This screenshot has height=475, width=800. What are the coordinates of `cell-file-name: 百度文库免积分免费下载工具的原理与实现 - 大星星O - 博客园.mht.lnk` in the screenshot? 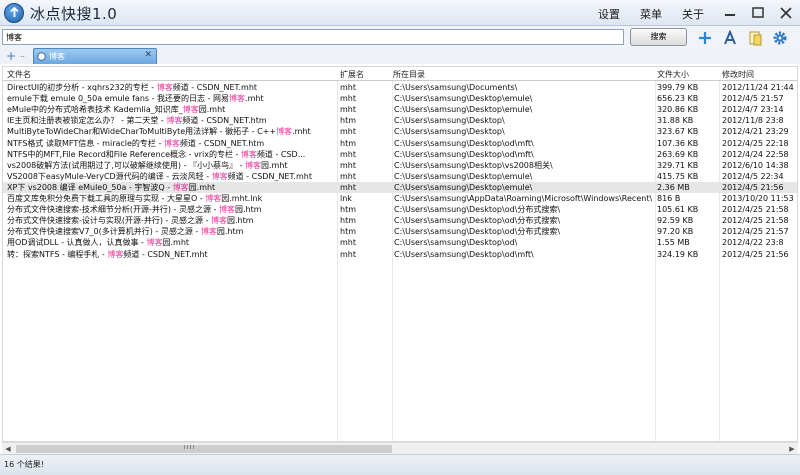 It's located at (171, 198).